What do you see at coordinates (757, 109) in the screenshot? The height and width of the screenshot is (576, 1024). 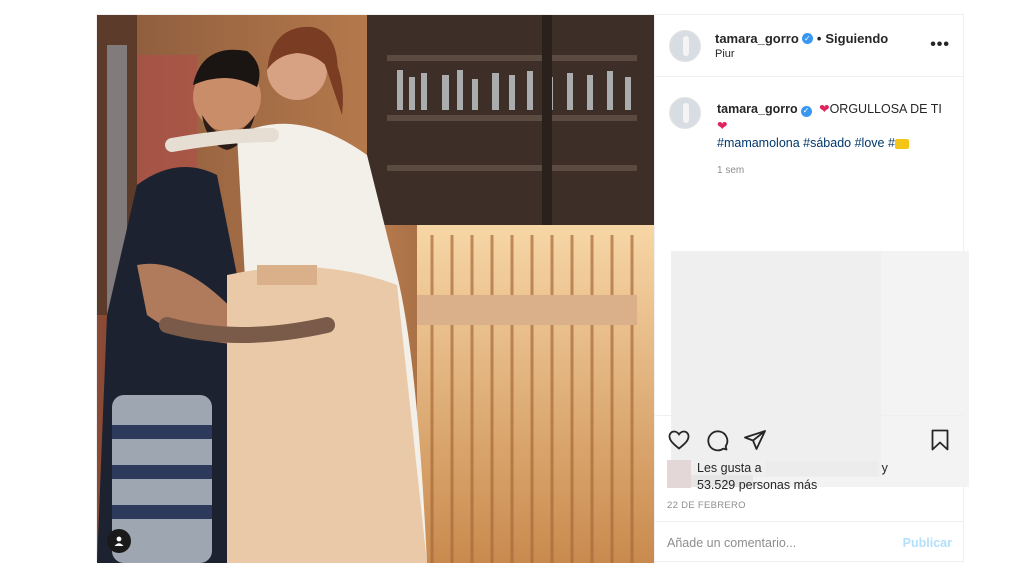 I see `caption-username: tamara_gorro` at bounding box center [757, 109].